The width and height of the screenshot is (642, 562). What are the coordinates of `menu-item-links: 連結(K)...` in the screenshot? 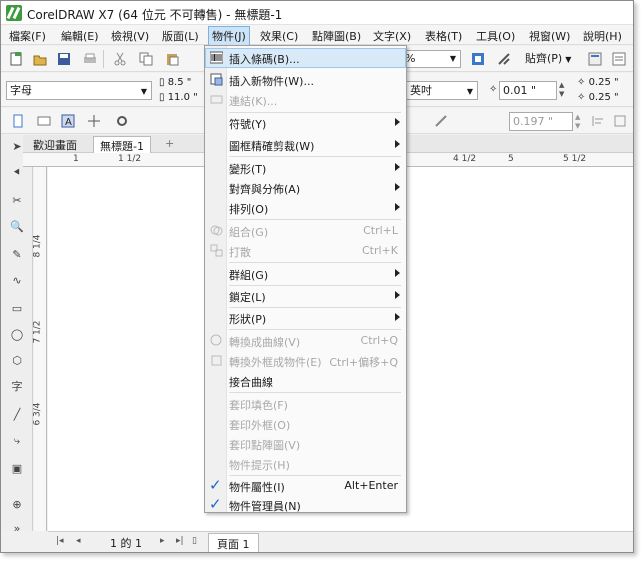 It's located at (305, 100).